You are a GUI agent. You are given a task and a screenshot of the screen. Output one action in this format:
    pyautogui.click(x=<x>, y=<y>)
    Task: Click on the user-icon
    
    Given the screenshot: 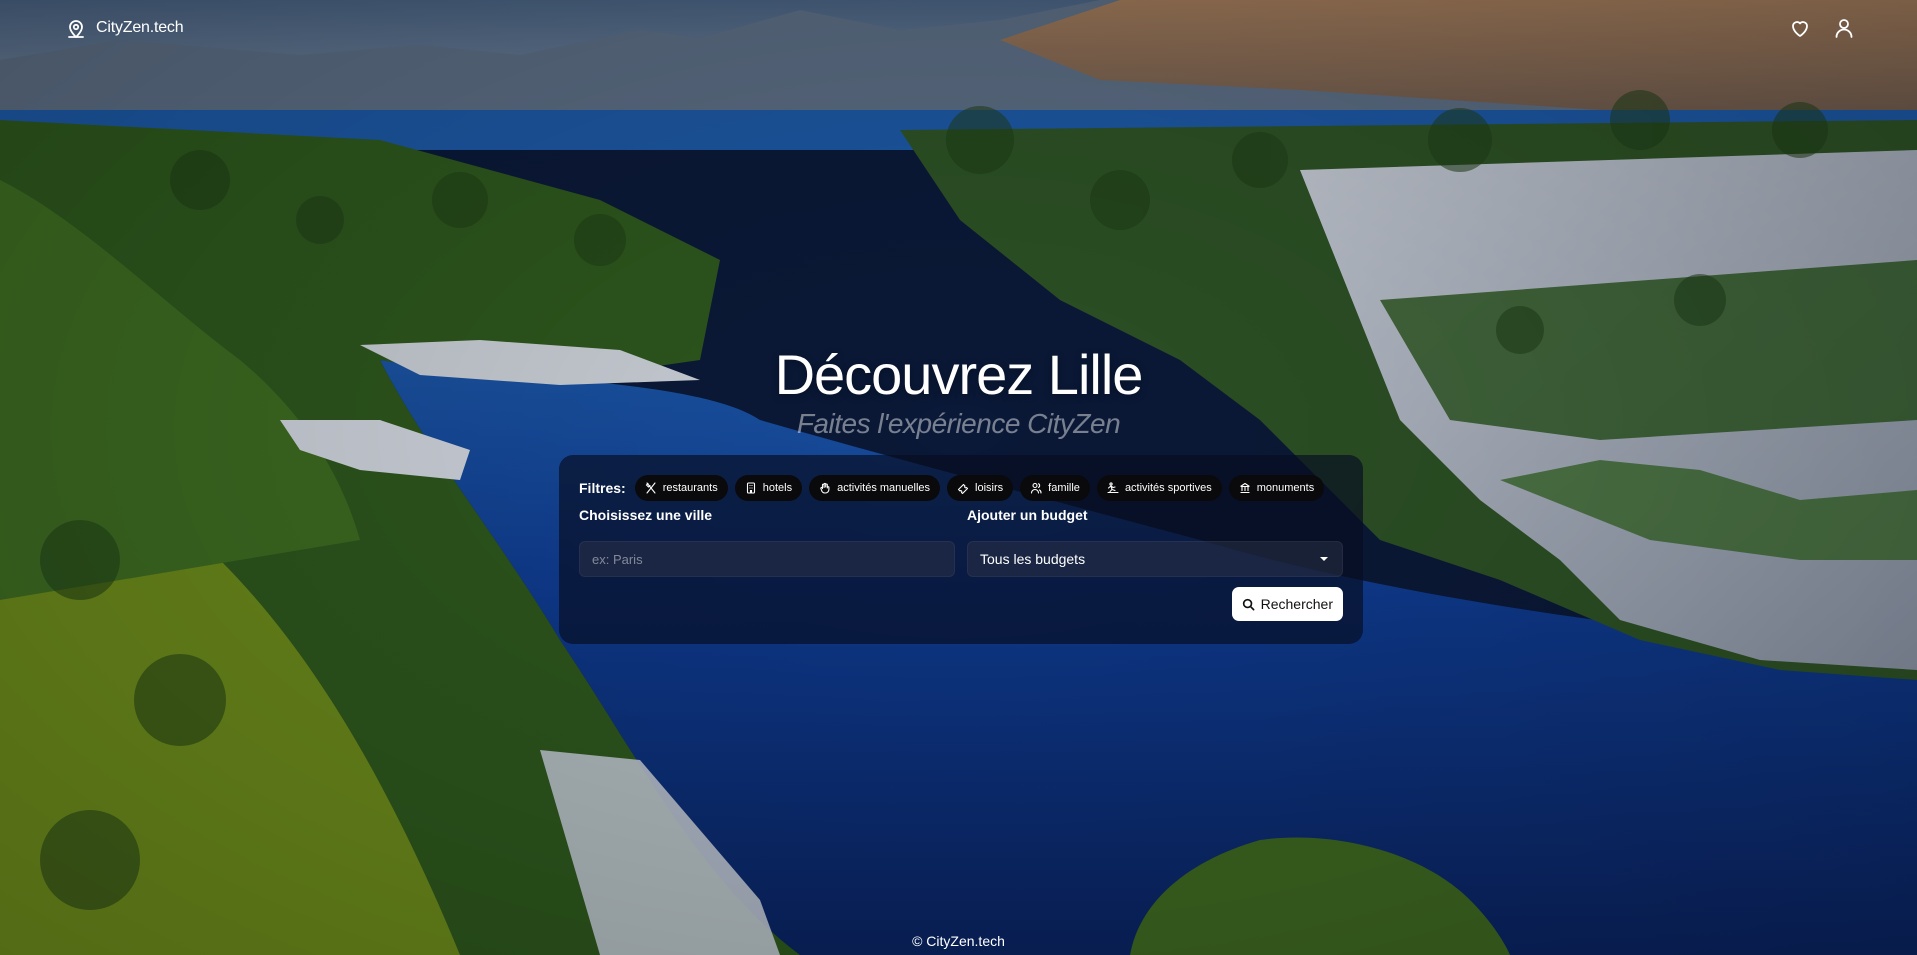 What is the action you would take?
    pyautogui.click(x=1844, y=28)
    